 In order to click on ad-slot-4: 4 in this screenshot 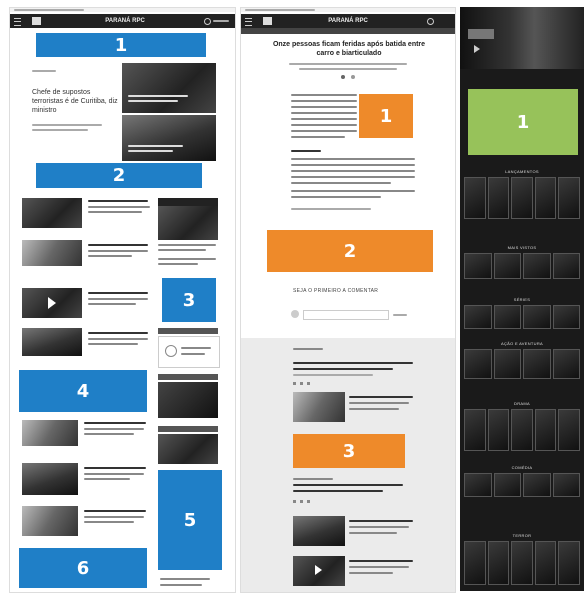, I will do `click(83, 391)`.